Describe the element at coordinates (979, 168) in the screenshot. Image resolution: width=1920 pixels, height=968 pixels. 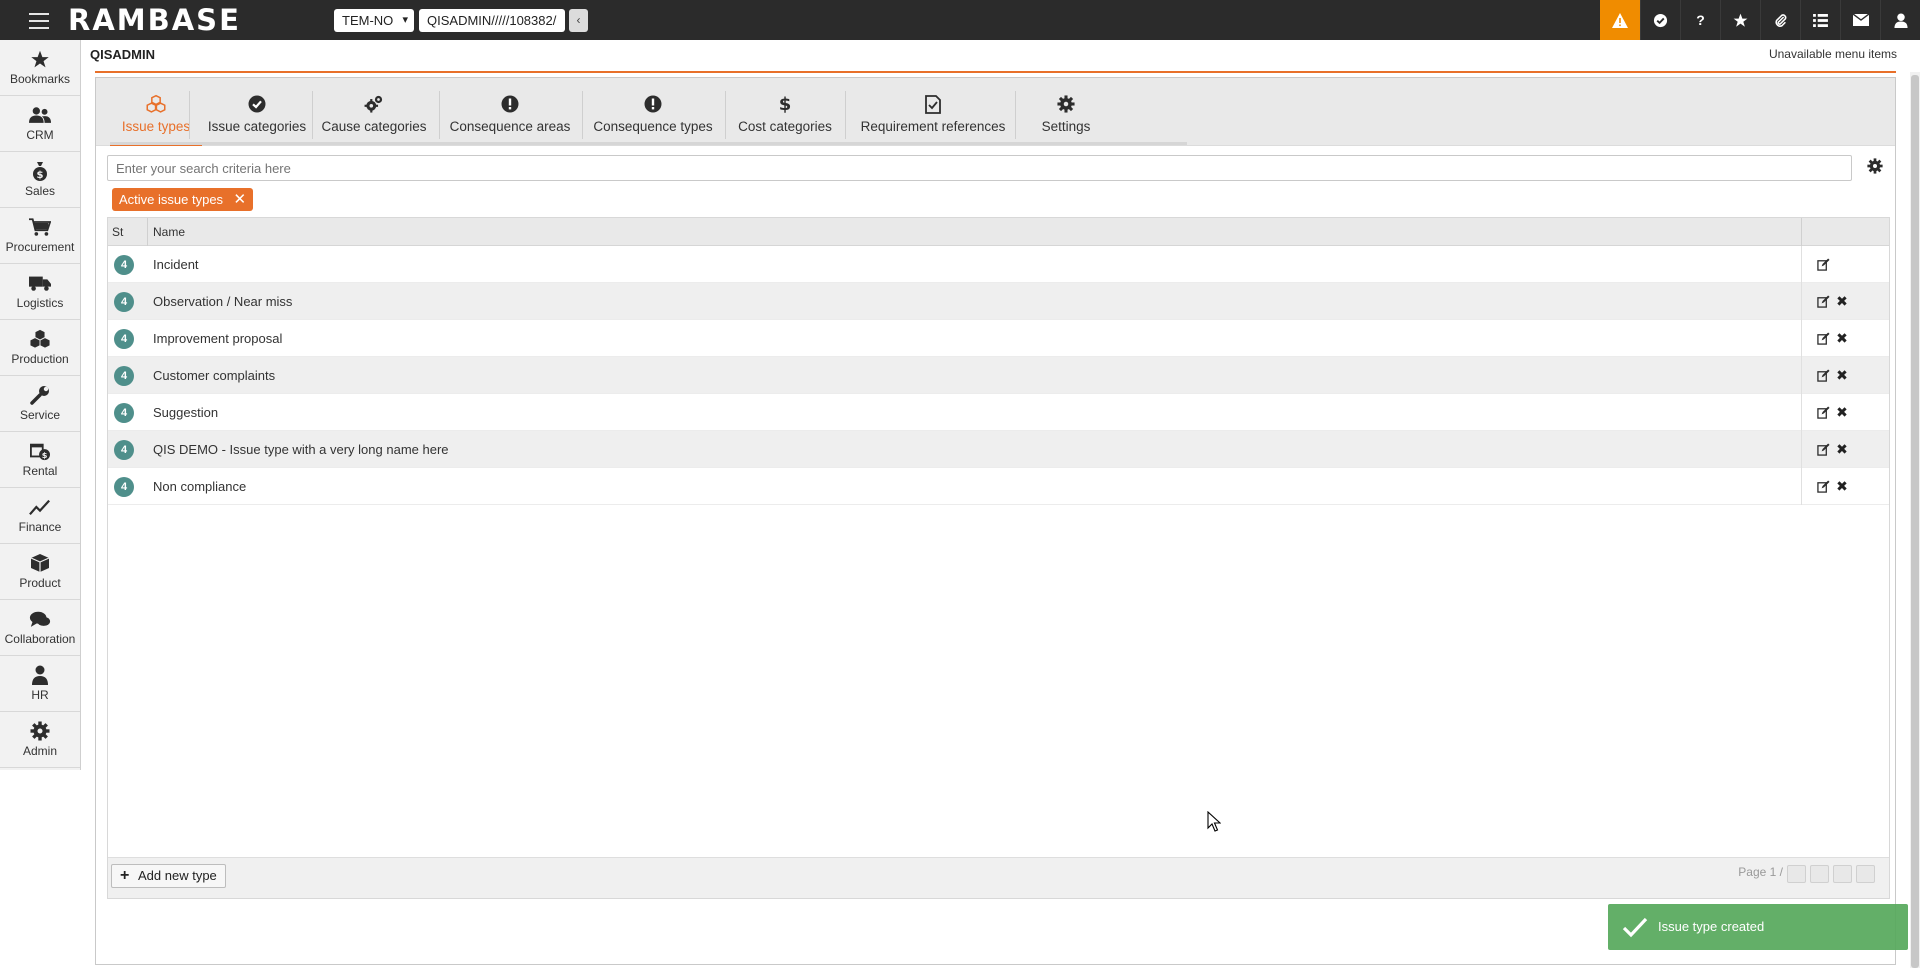
I see `search-input` at that location.